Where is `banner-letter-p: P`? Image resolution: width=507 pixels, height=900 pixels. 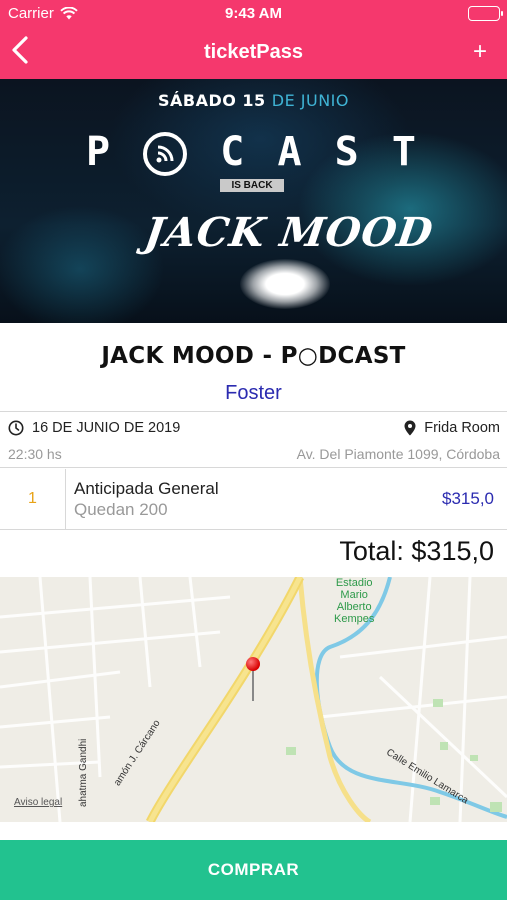 banner-letter-p: P is located at coordinates (98, 152).